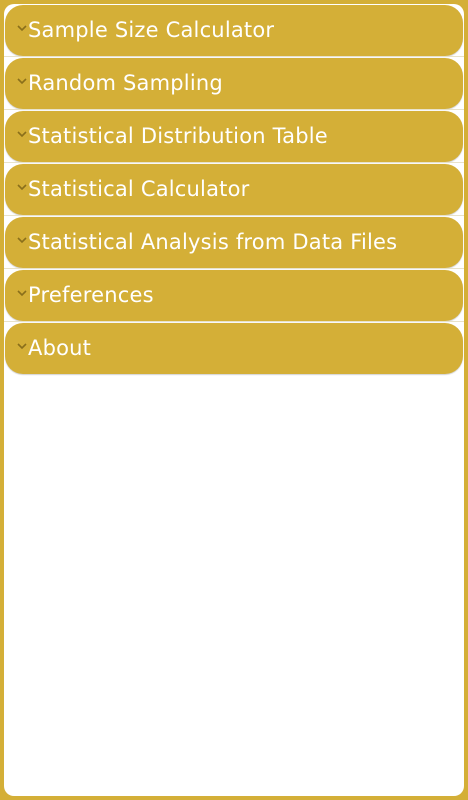 The height and width of the screenshot is (800, 468). I want to click on menu-item-label: Statistical Analysis from Data Files, so click(213, 242).